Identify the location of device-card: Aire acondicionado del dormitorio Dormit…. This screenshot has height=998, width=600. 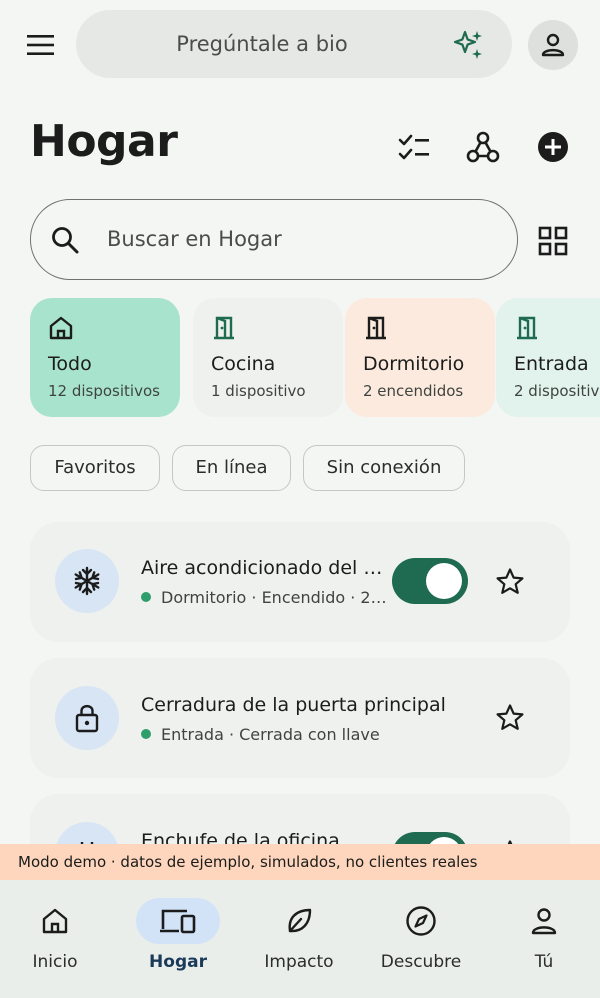
(300, 582).